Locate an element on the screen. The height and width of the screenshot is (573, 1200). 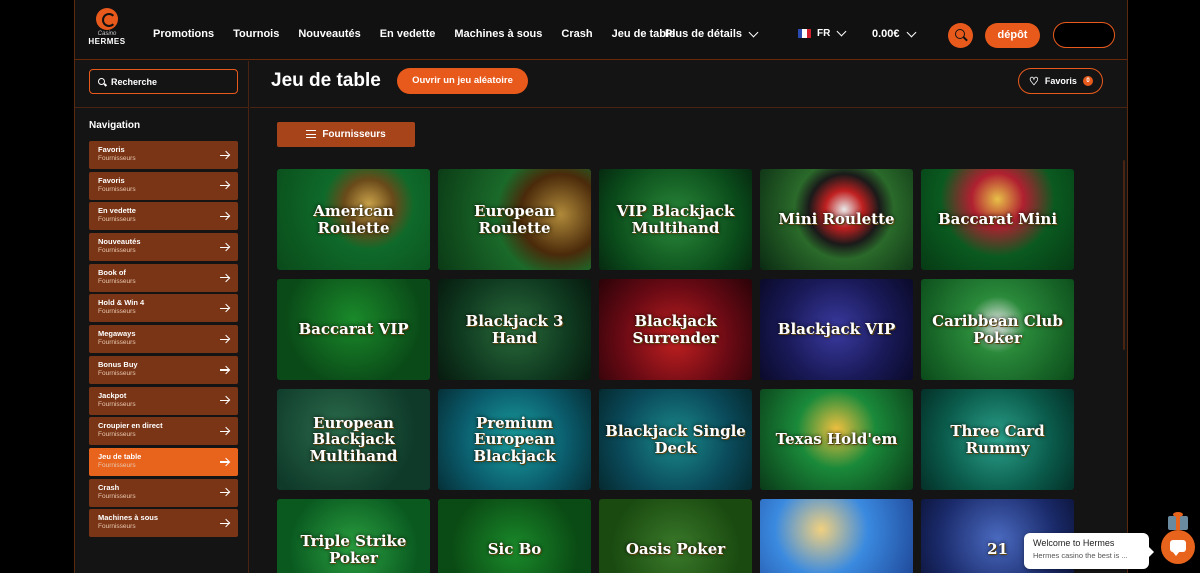
random-game-button: Ouvrir un jeu aléatoire is located at coordinates (462, 81).